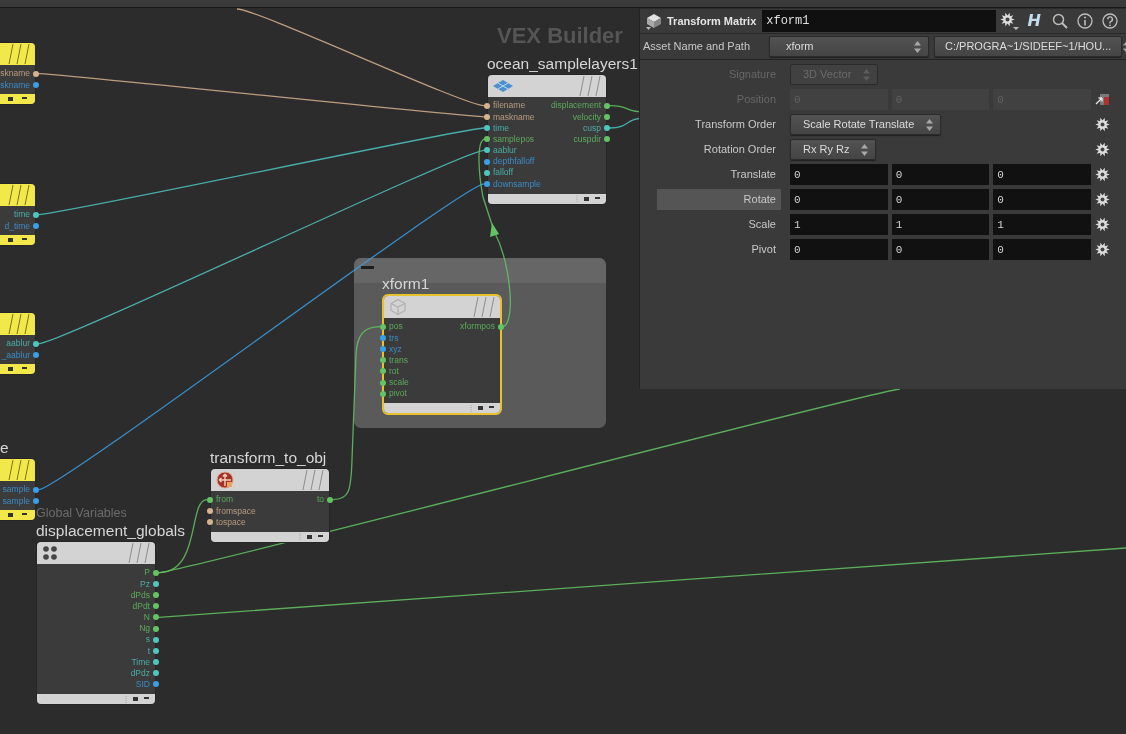  Describe the element at coordinates (1085, 21) in the screenshot. I see `info-icon` at that location.